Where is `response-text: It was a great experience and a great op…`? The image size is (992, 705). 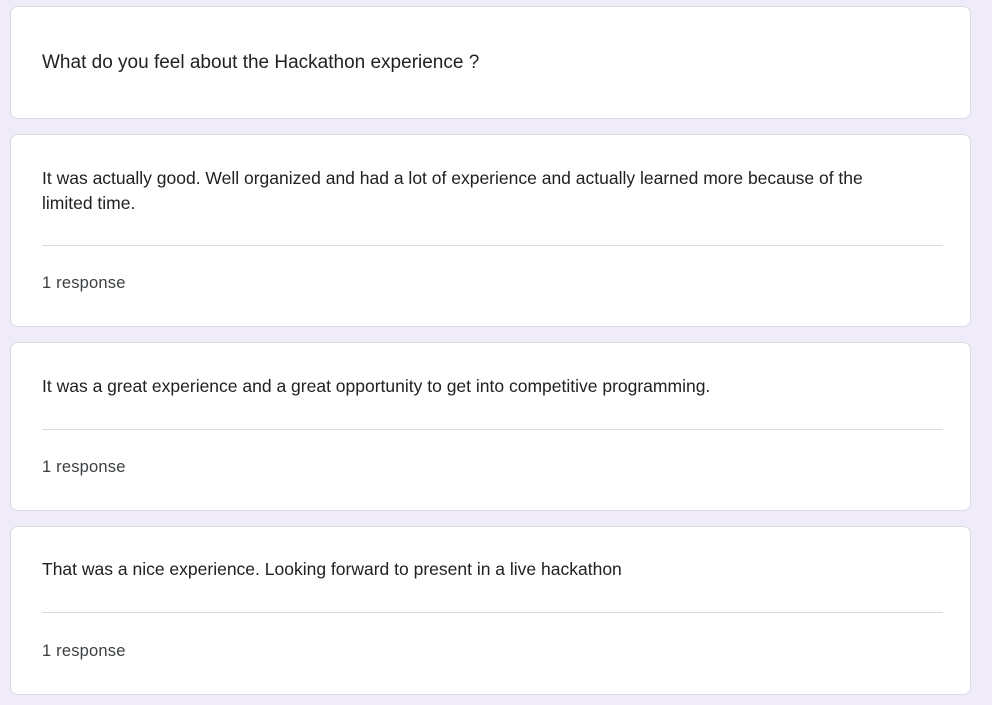 response-text: It was a great experience and a great op… is located at coordinates (376, 386).